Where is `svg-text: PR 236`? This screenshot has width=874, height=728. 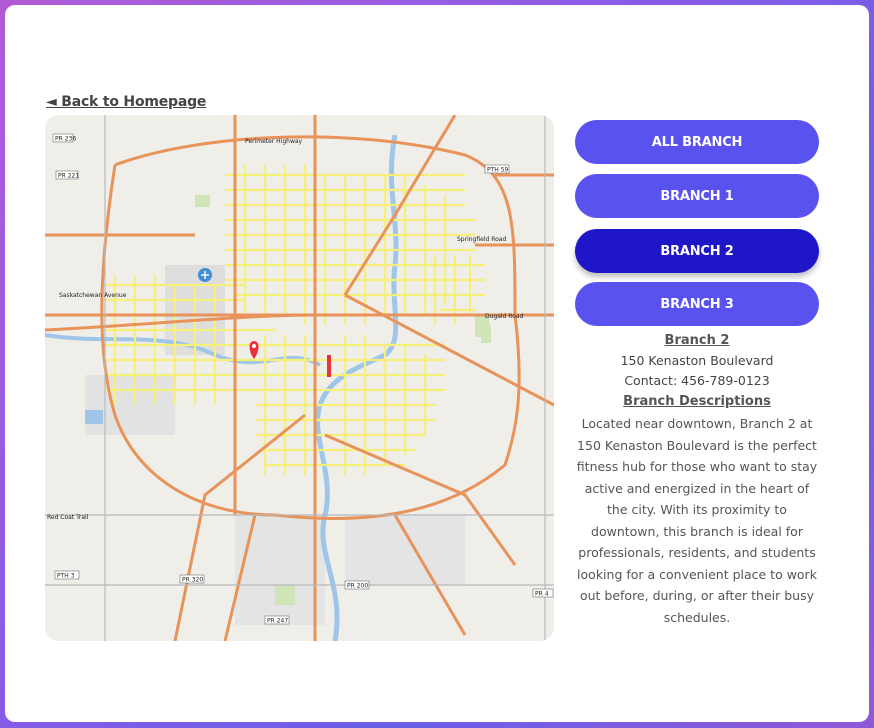 svg-text: PR 236 is located at coordinates (65, 139).